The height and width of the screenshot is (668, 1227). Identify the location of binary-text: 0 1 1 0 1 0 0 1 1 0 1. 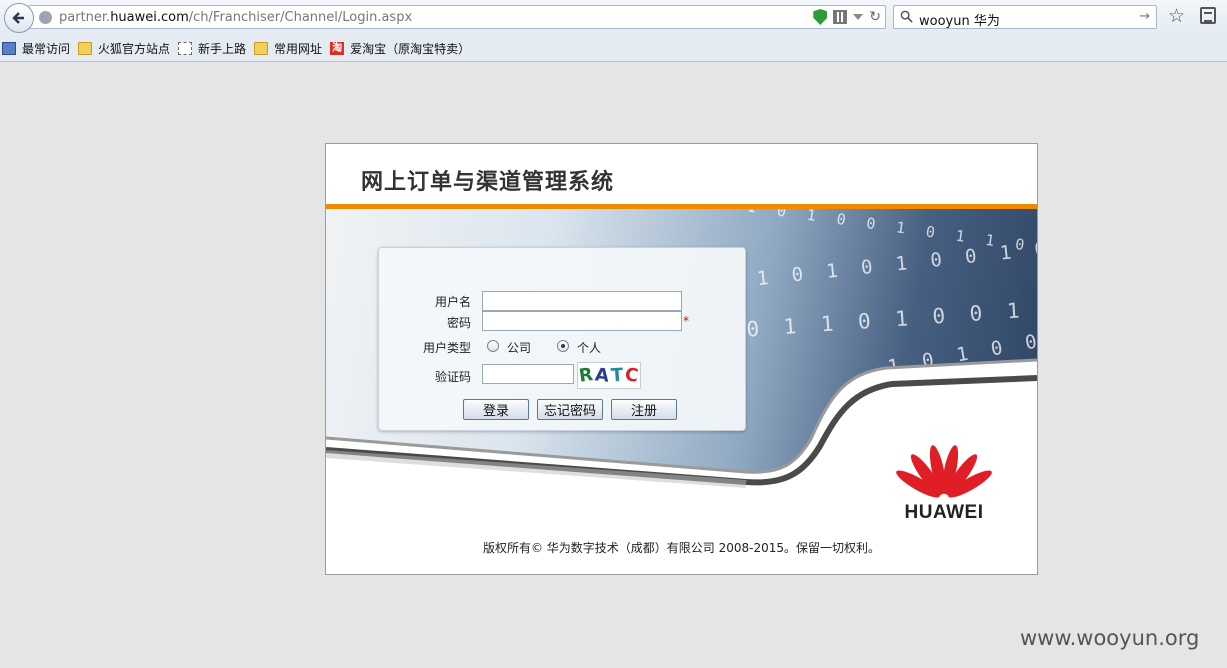
(891, 316).